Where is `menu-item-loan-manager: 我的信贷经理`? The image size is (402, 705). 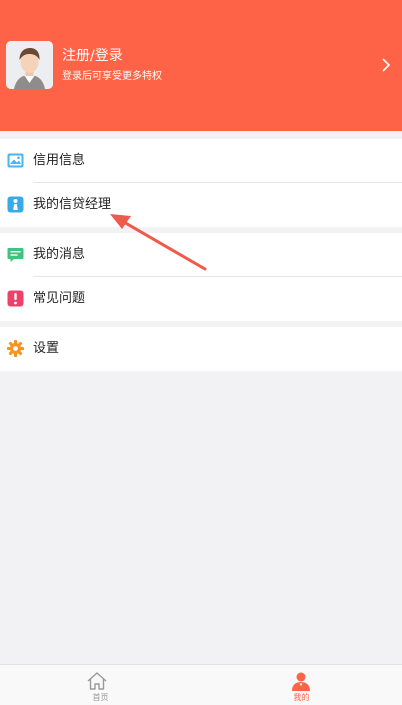 menu-item-loan-manager: 我的信贷经理 is located at coordinates (201, 205).